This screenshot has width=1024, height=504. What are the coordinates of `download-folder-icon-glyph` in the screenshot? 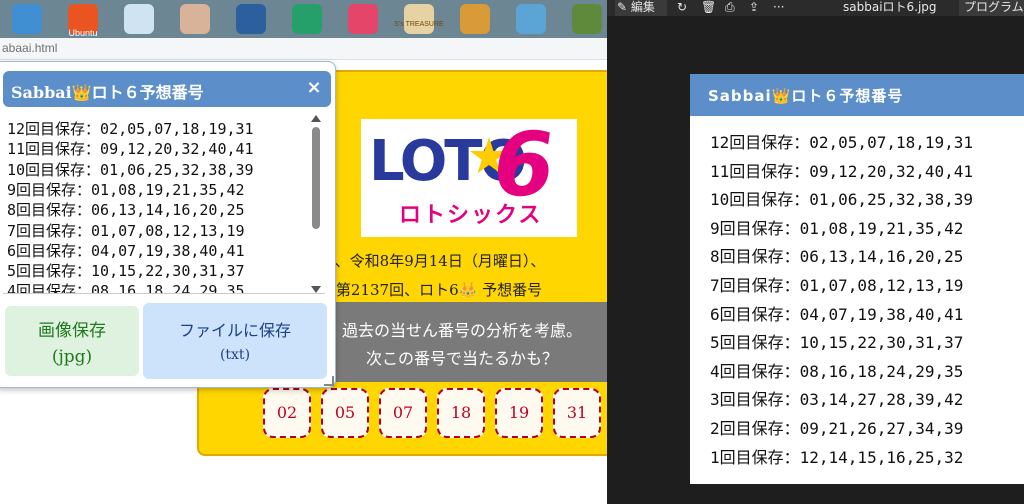 It's located at (307, 19).